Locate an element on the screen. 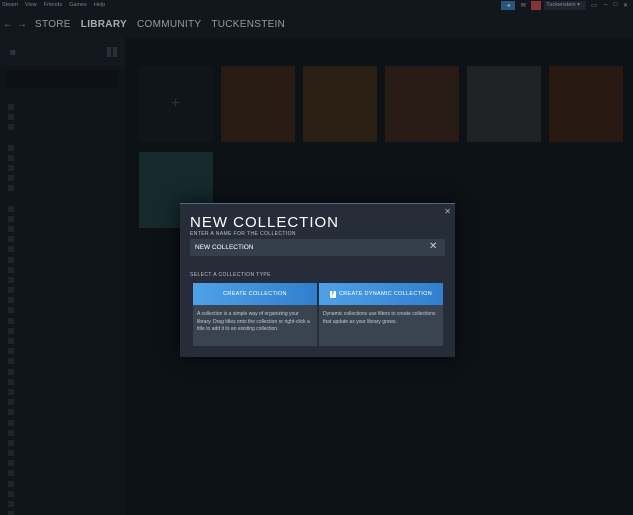 The height and width of the screenshot is (515, 633). type-section-label: SELECT A COLLECTION TYPE is located at coordinates (230, 275).